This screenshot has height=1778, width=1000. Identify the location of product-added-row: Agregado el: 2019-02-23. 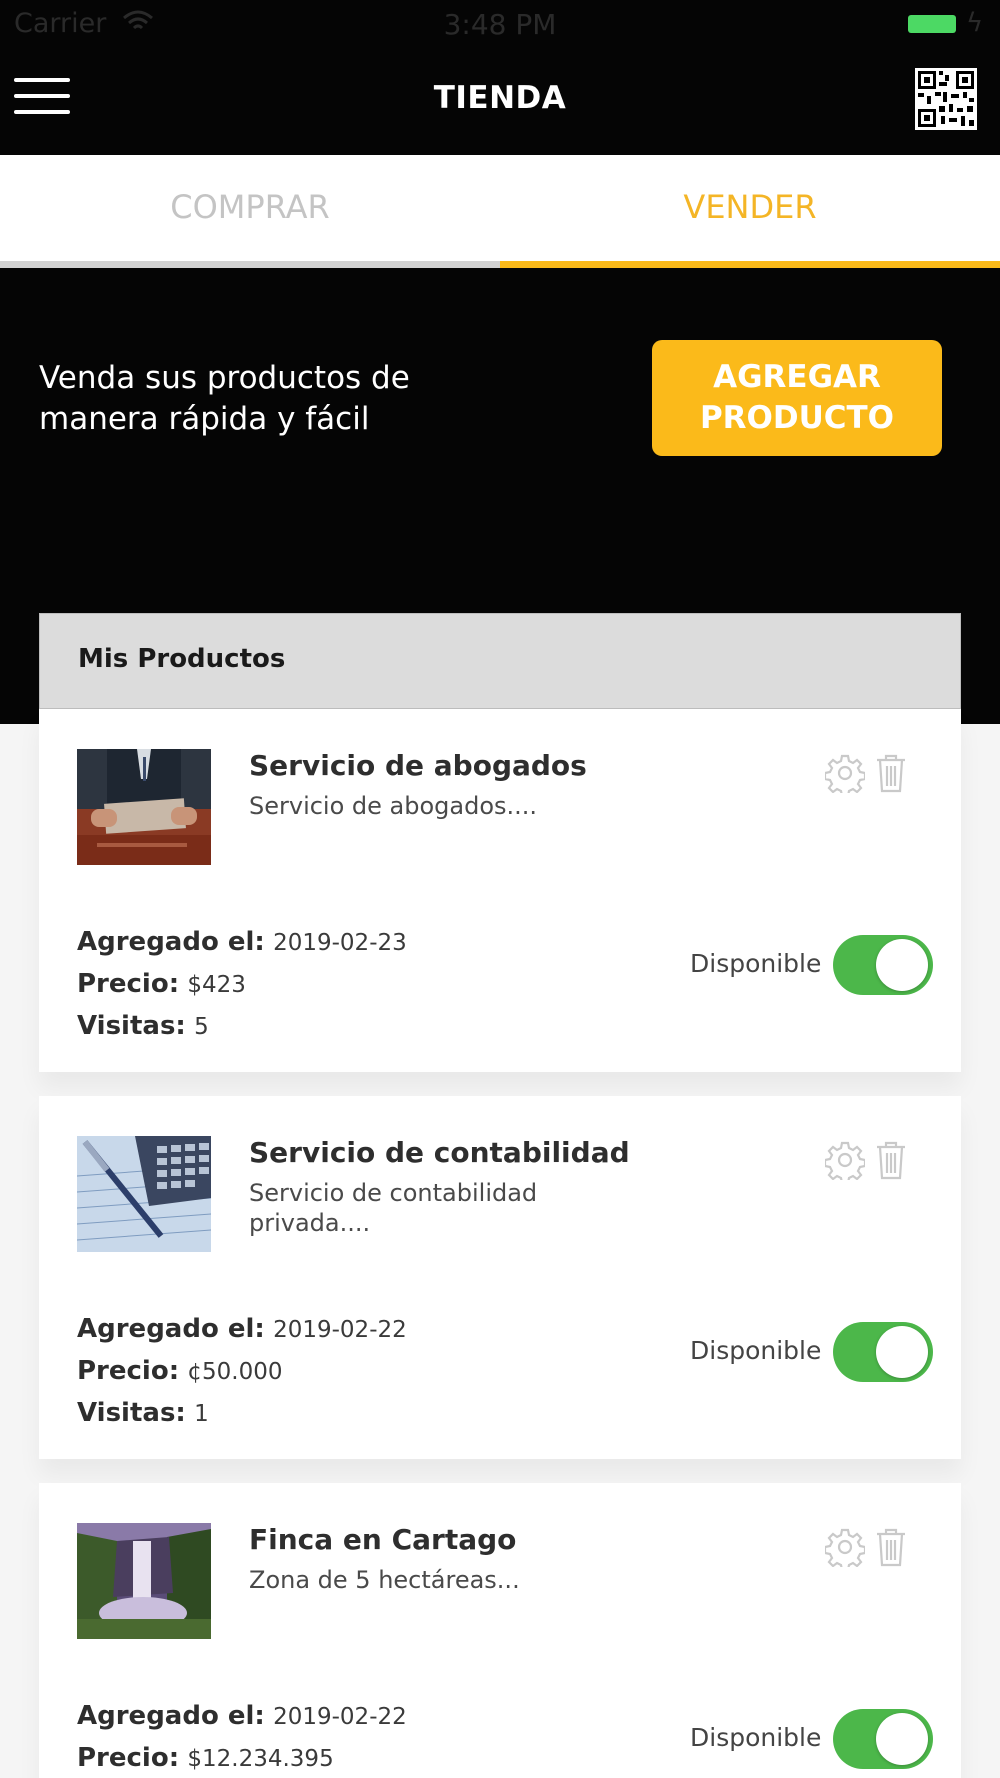
(242, 942).